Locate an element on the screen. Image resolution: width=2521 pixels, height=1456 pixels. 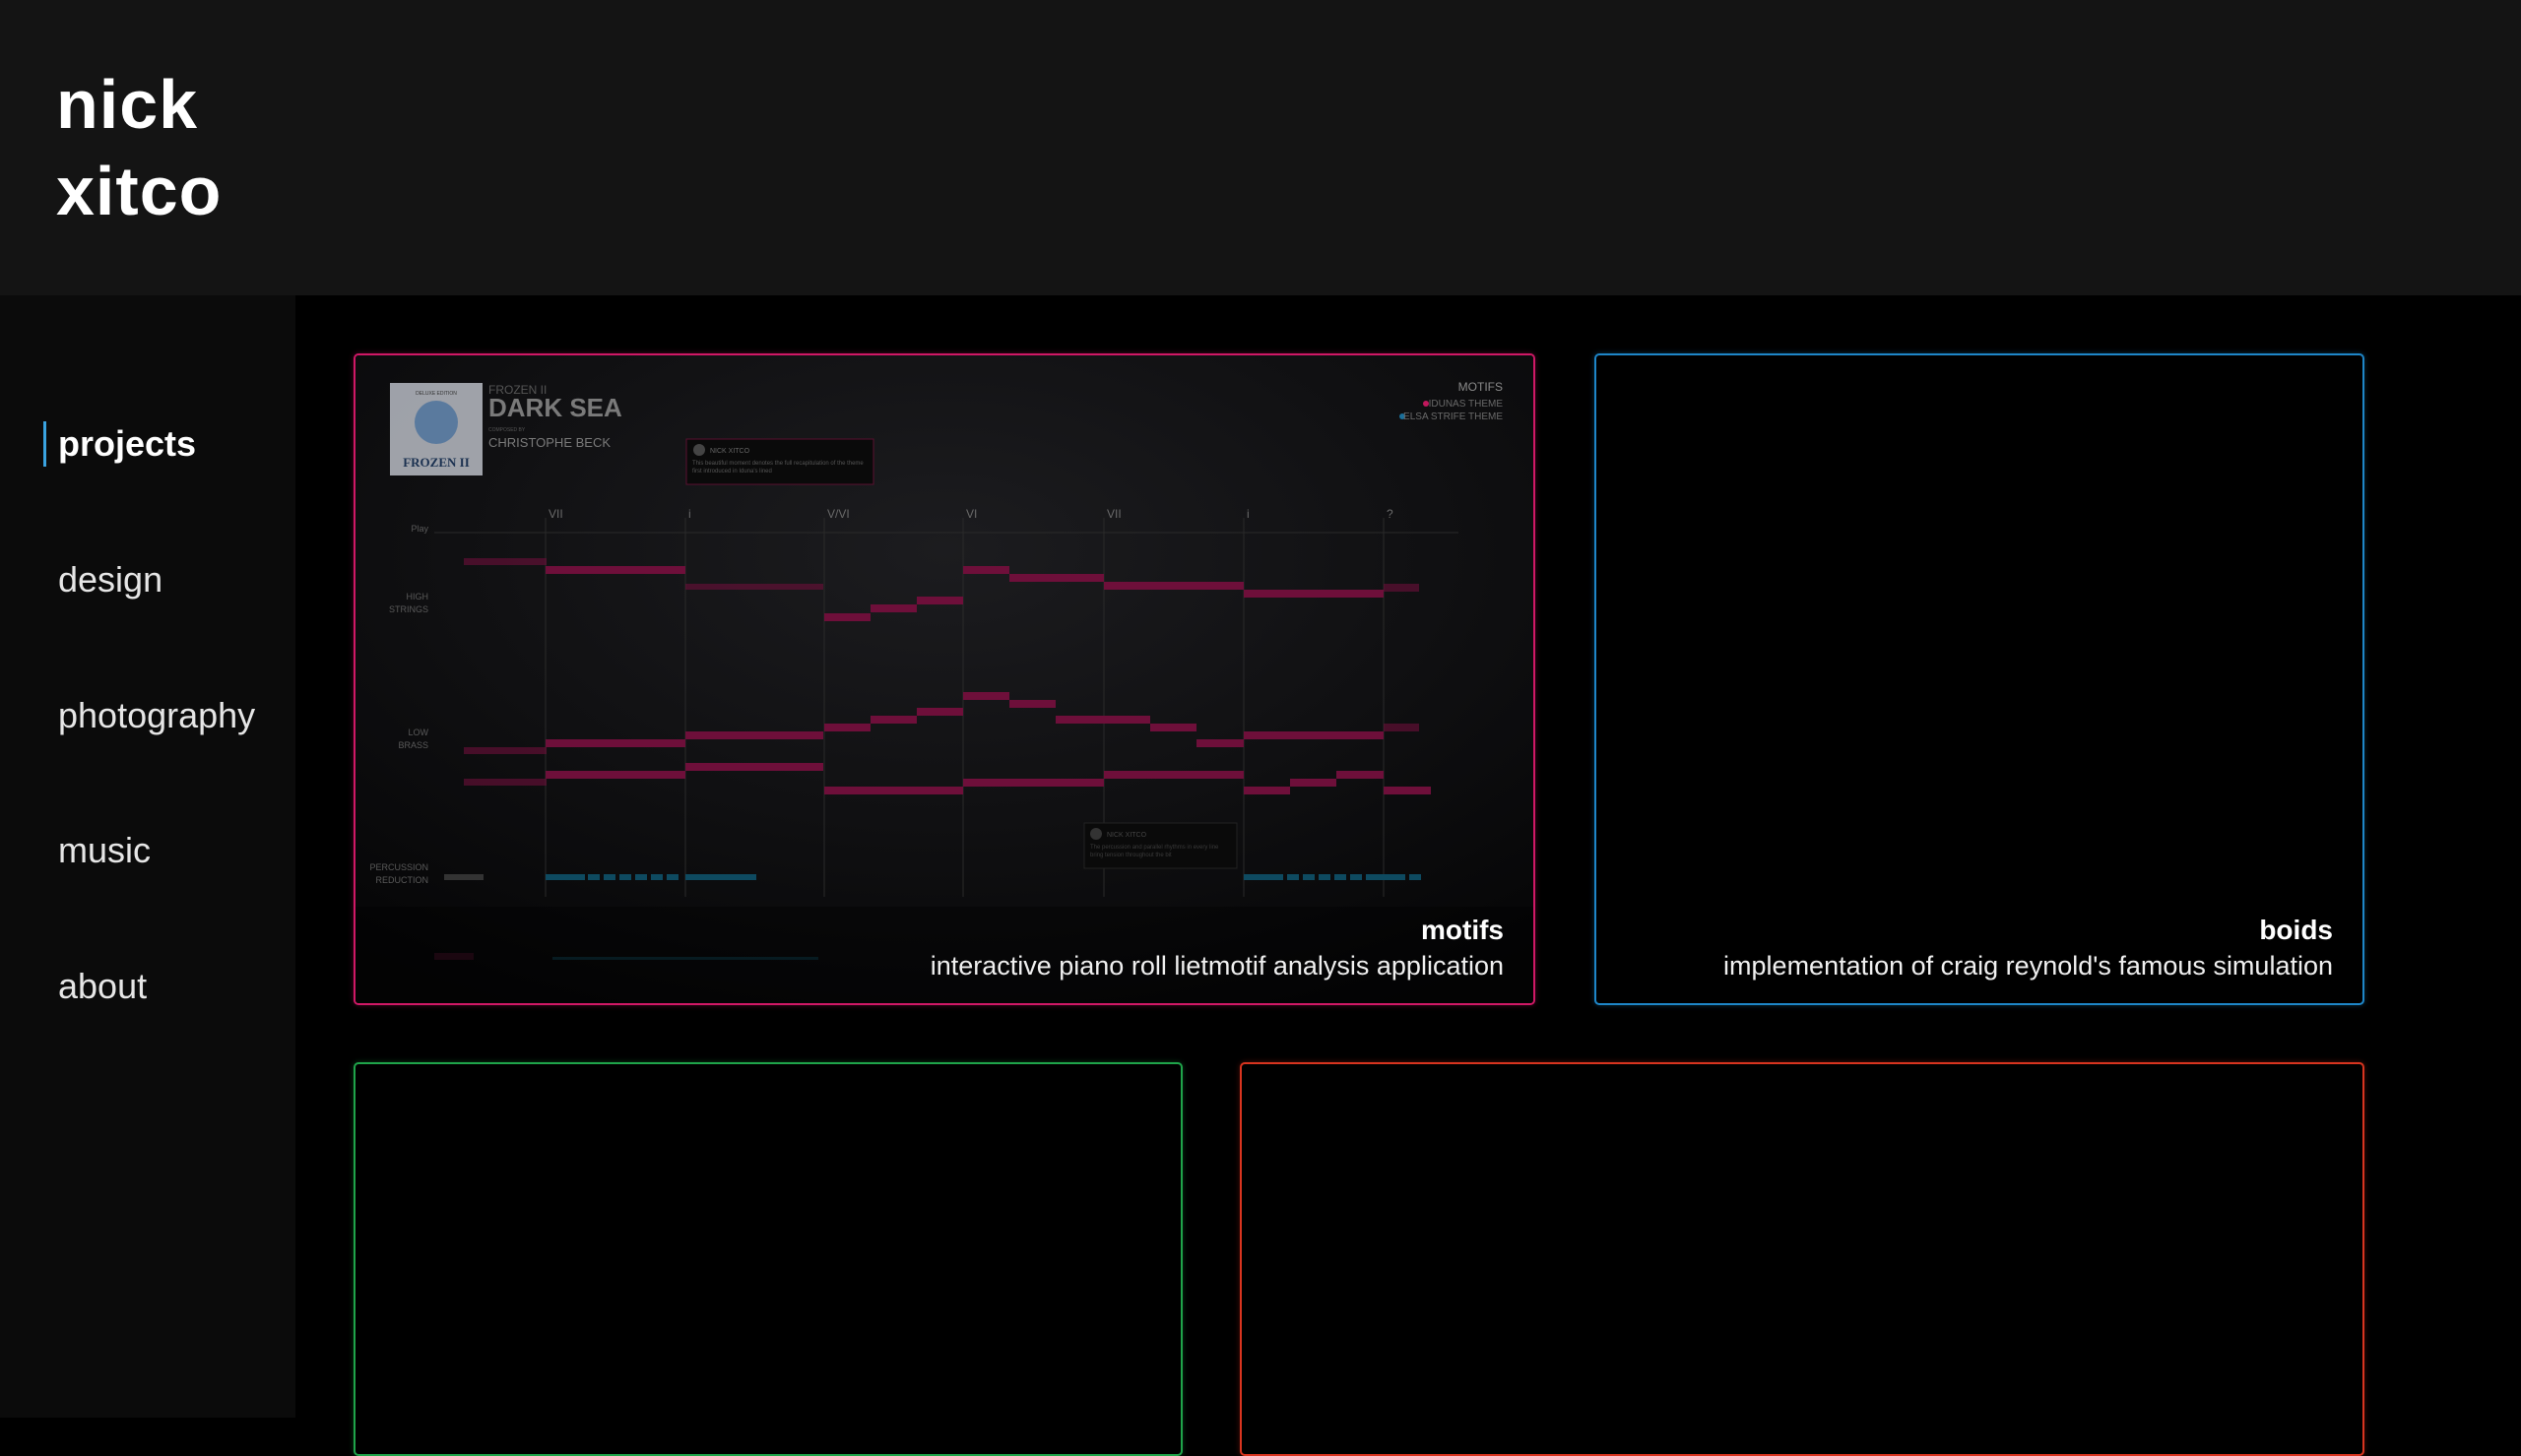
row-label: LOW is located at coordinates (418, 732).